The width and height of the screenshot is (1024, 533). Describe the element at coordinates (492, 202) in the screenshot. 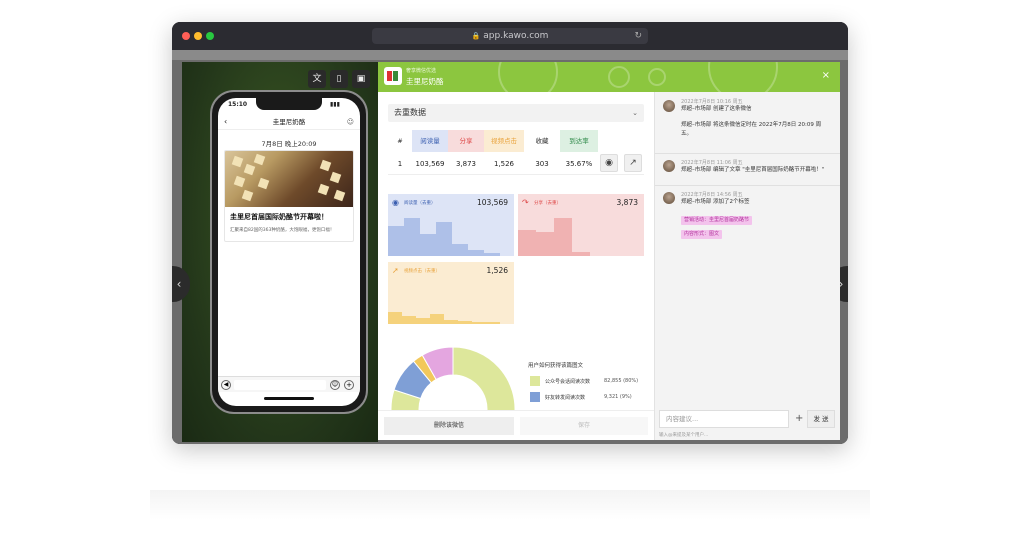

I see `reads-card-value: 103,569` at that location.